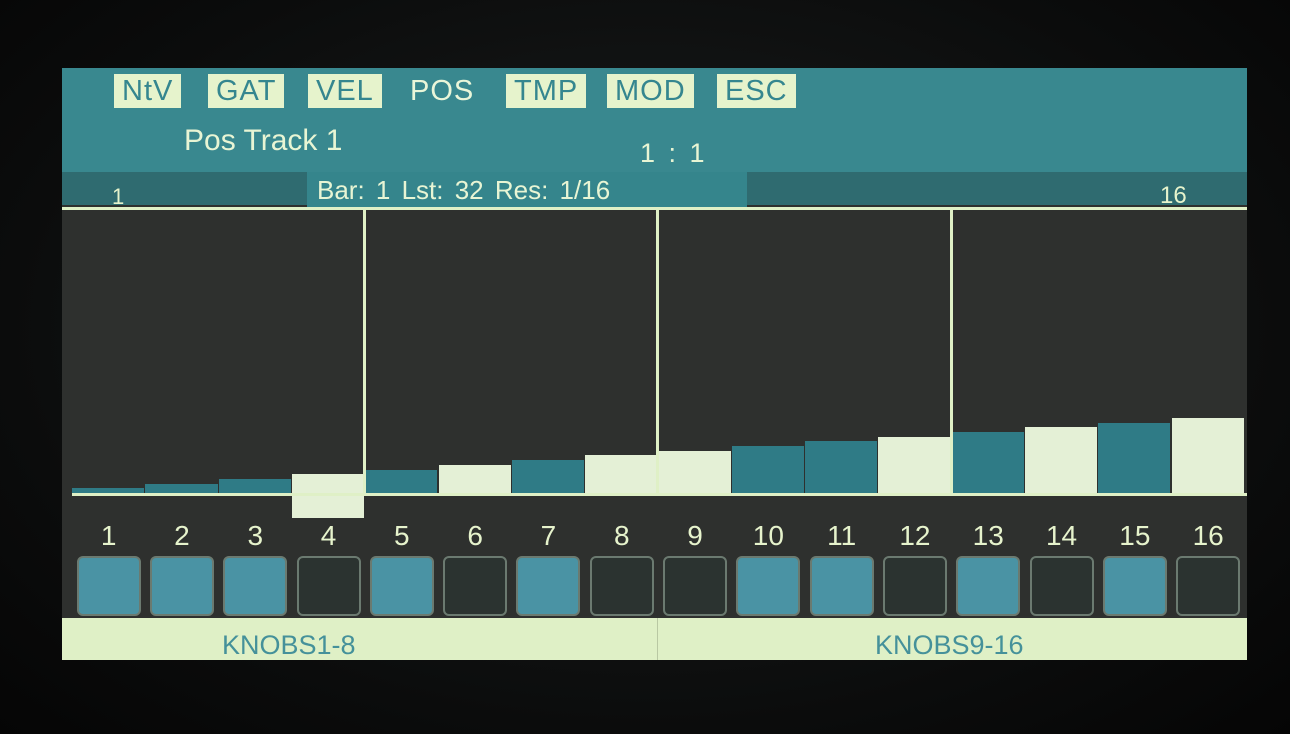 This screenshot has width=1290, height=734. Describe the element at coordinates (246, 91) in the screenshot. I see `tab-gat: GAT` at that location.